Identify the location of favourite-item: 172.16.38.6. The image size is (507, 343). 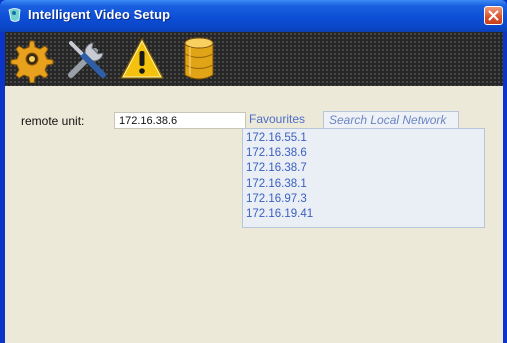
(365, 153).